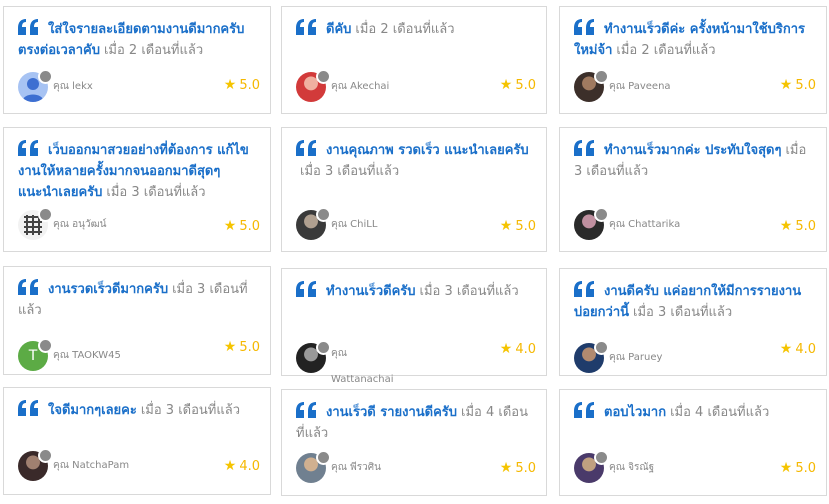  I want to click on review-rating: ★ 4.0, so click(798, 349).